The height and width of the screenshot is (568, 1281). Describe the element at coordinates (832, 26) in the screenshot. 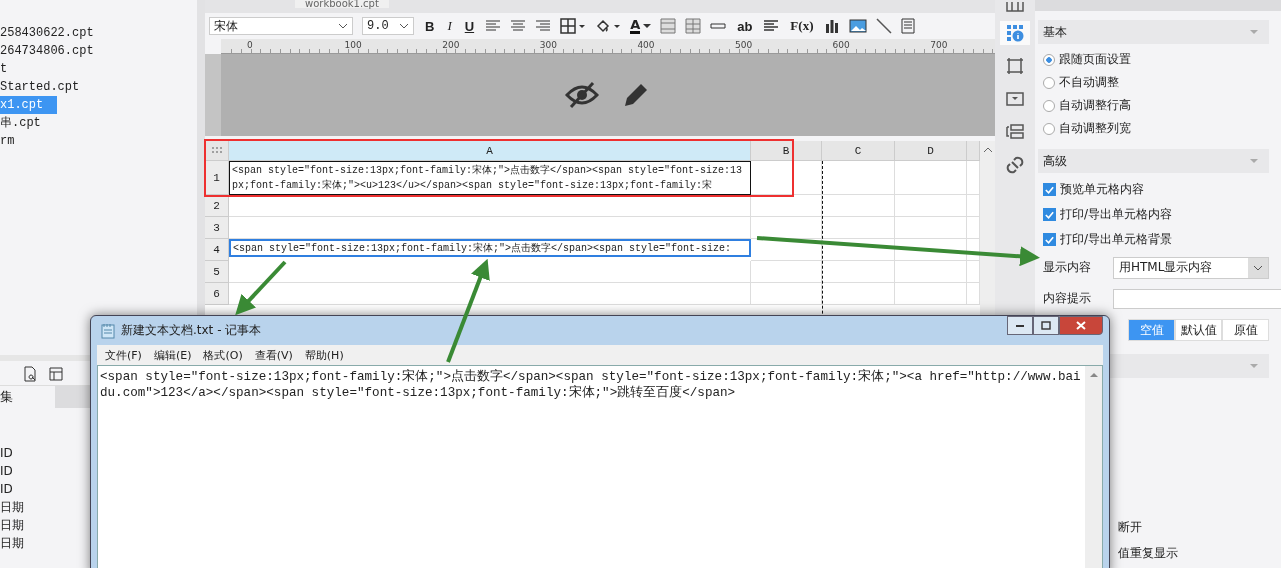

I see `bar-chart-icon` at that location.